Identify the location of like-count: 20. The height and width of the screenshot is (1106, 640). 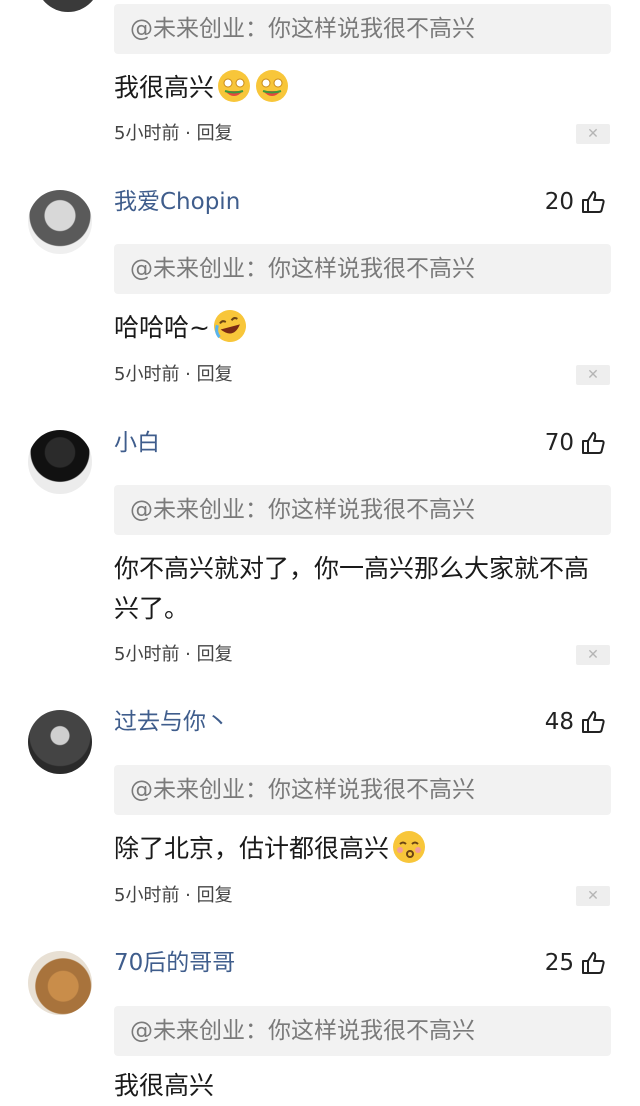
(575, 202).